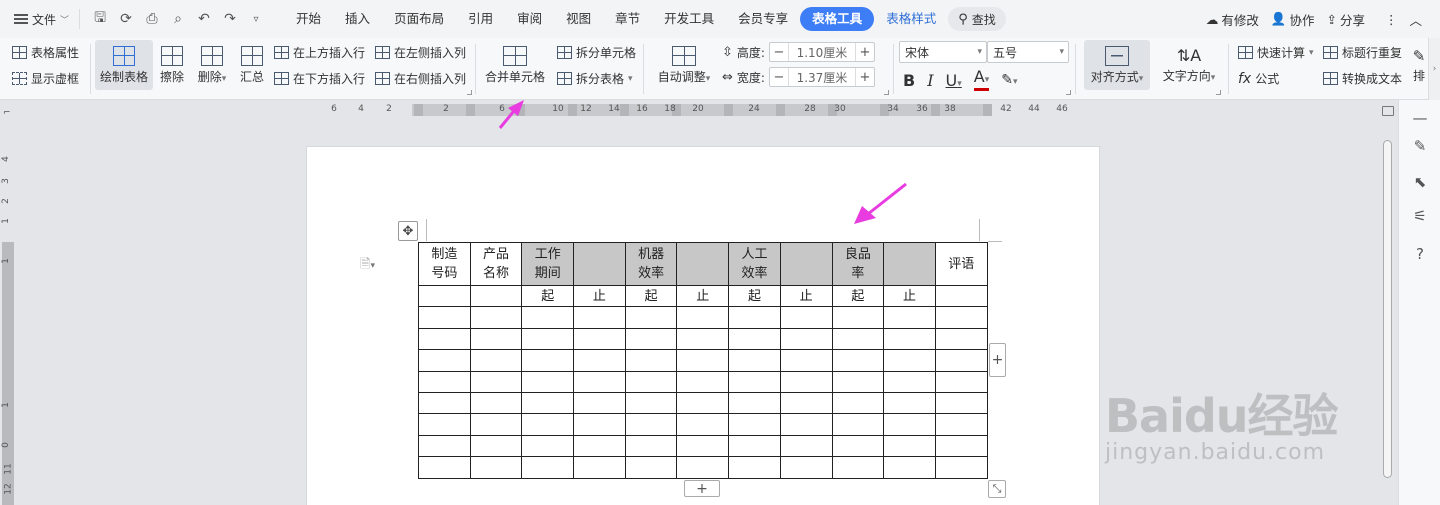 Image resolution: width=1440 pixels, height=505 pixels. Describe the element at coordinates (1420, 182) in the screenshot. I see `select-cursor-icon: ⬉` at that location.